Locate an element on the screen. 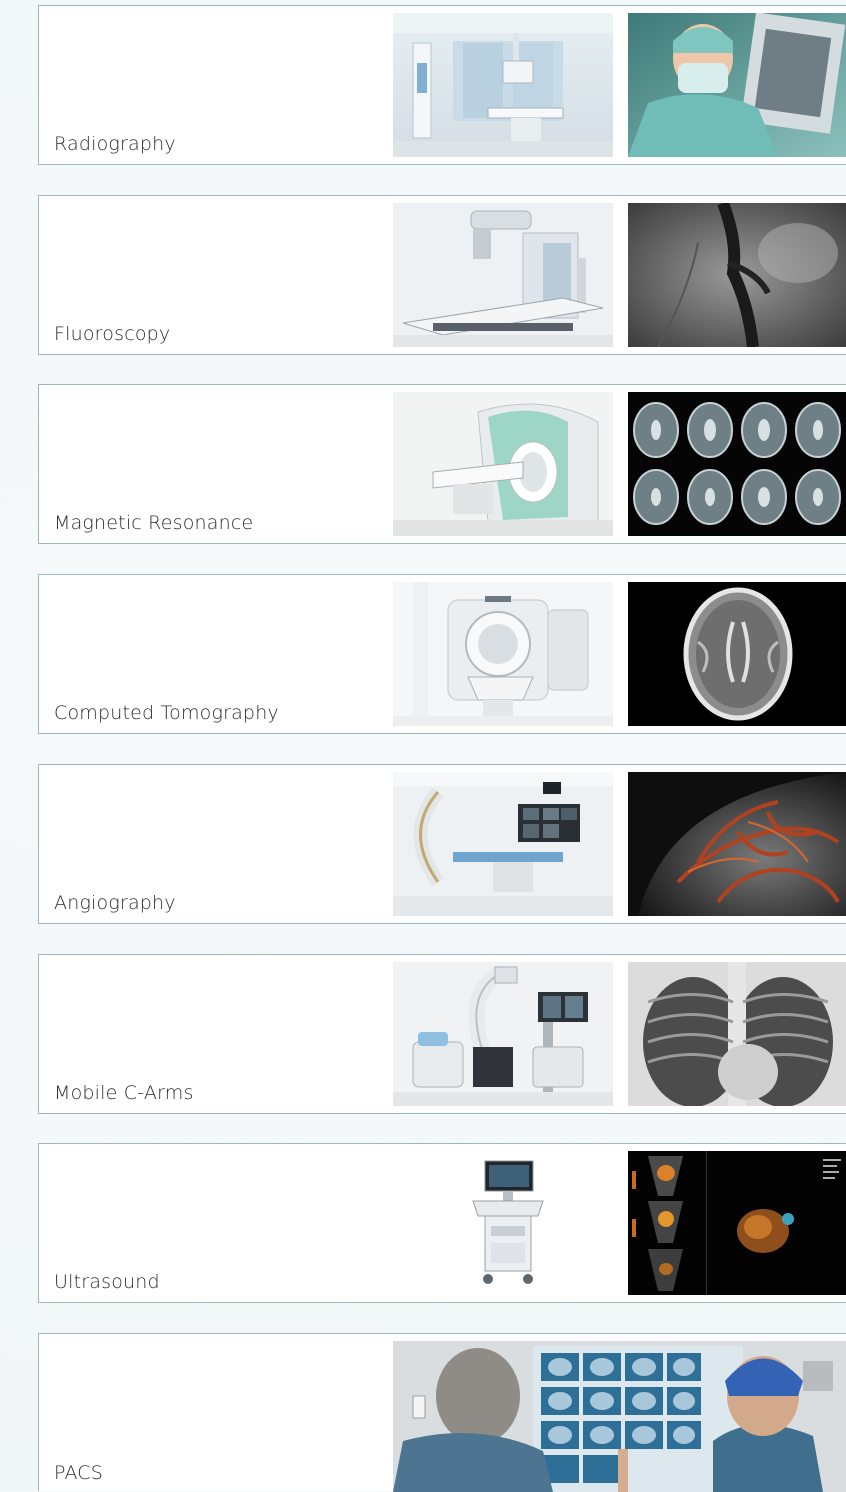  angiography-vessels-icon is located at coordinates (737, 844).